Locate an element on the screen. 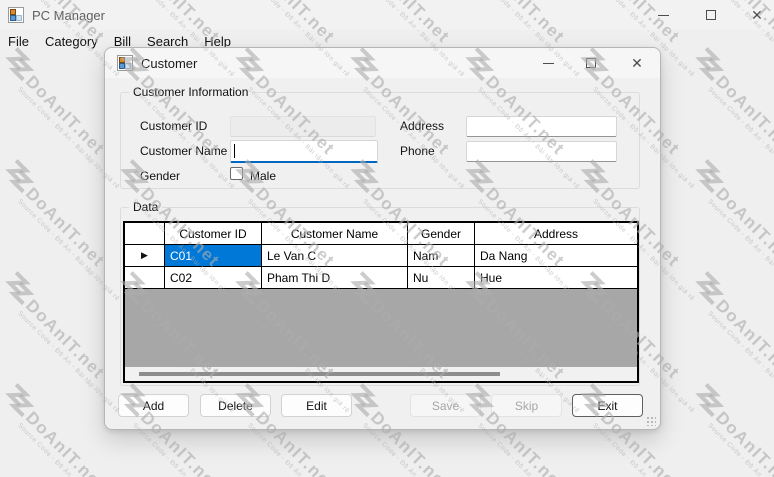 The height and width of the screenshot is (477, 774). dialog-icon is located at coordinates (125, 63).